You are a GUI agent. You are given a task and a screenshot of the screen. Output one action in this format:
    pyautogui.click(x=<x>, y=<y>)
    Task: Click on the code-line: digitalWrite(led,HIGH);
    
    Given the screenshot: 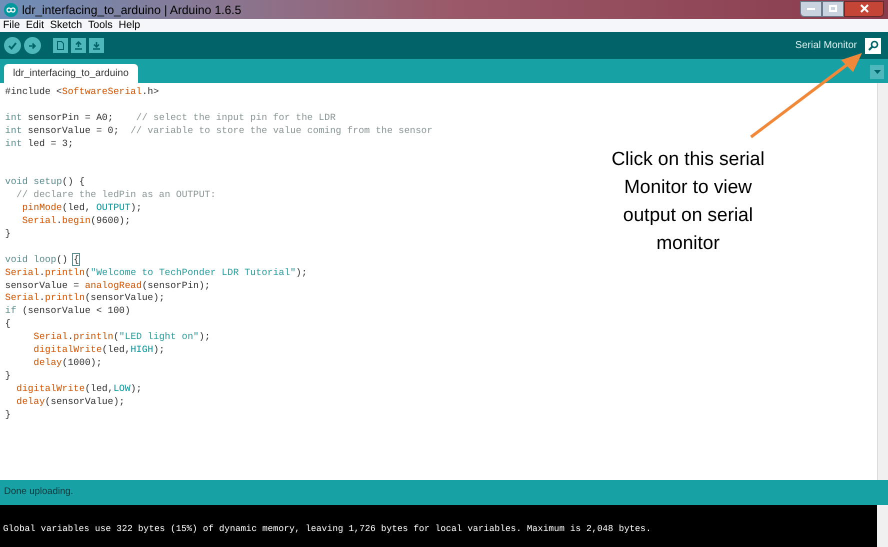 What is the action you would take?
    pyautogui.click(x=98, y=350)
    